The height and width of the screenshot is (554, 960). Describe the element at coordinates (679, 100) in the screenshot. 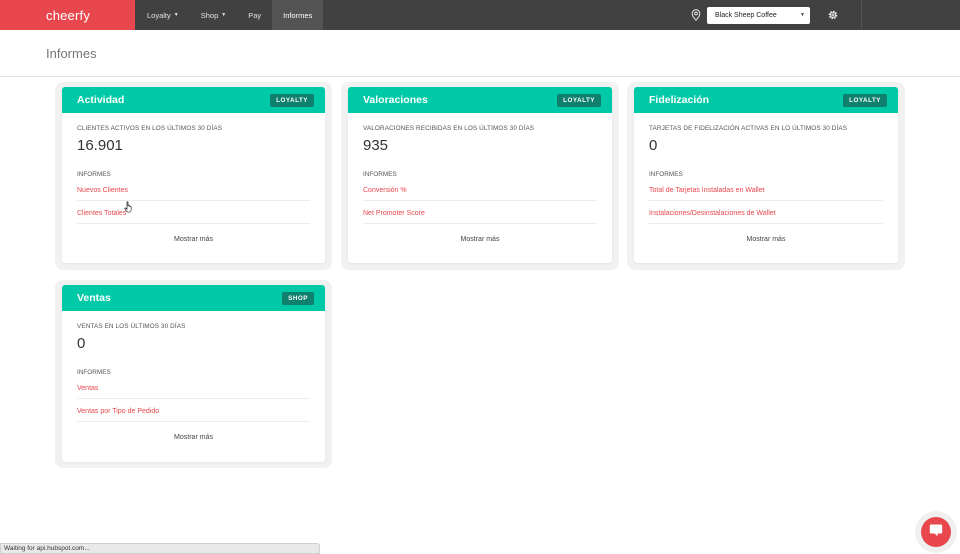

I see `card-title: Fidelización` at that location.